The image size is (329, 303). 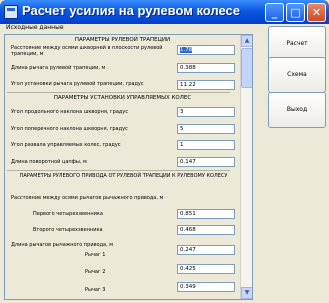 What do you see at coordinates (206, 129) in the screenshot?
I see `transverse-tilt-field: 5` at bounding box center [206, 129].